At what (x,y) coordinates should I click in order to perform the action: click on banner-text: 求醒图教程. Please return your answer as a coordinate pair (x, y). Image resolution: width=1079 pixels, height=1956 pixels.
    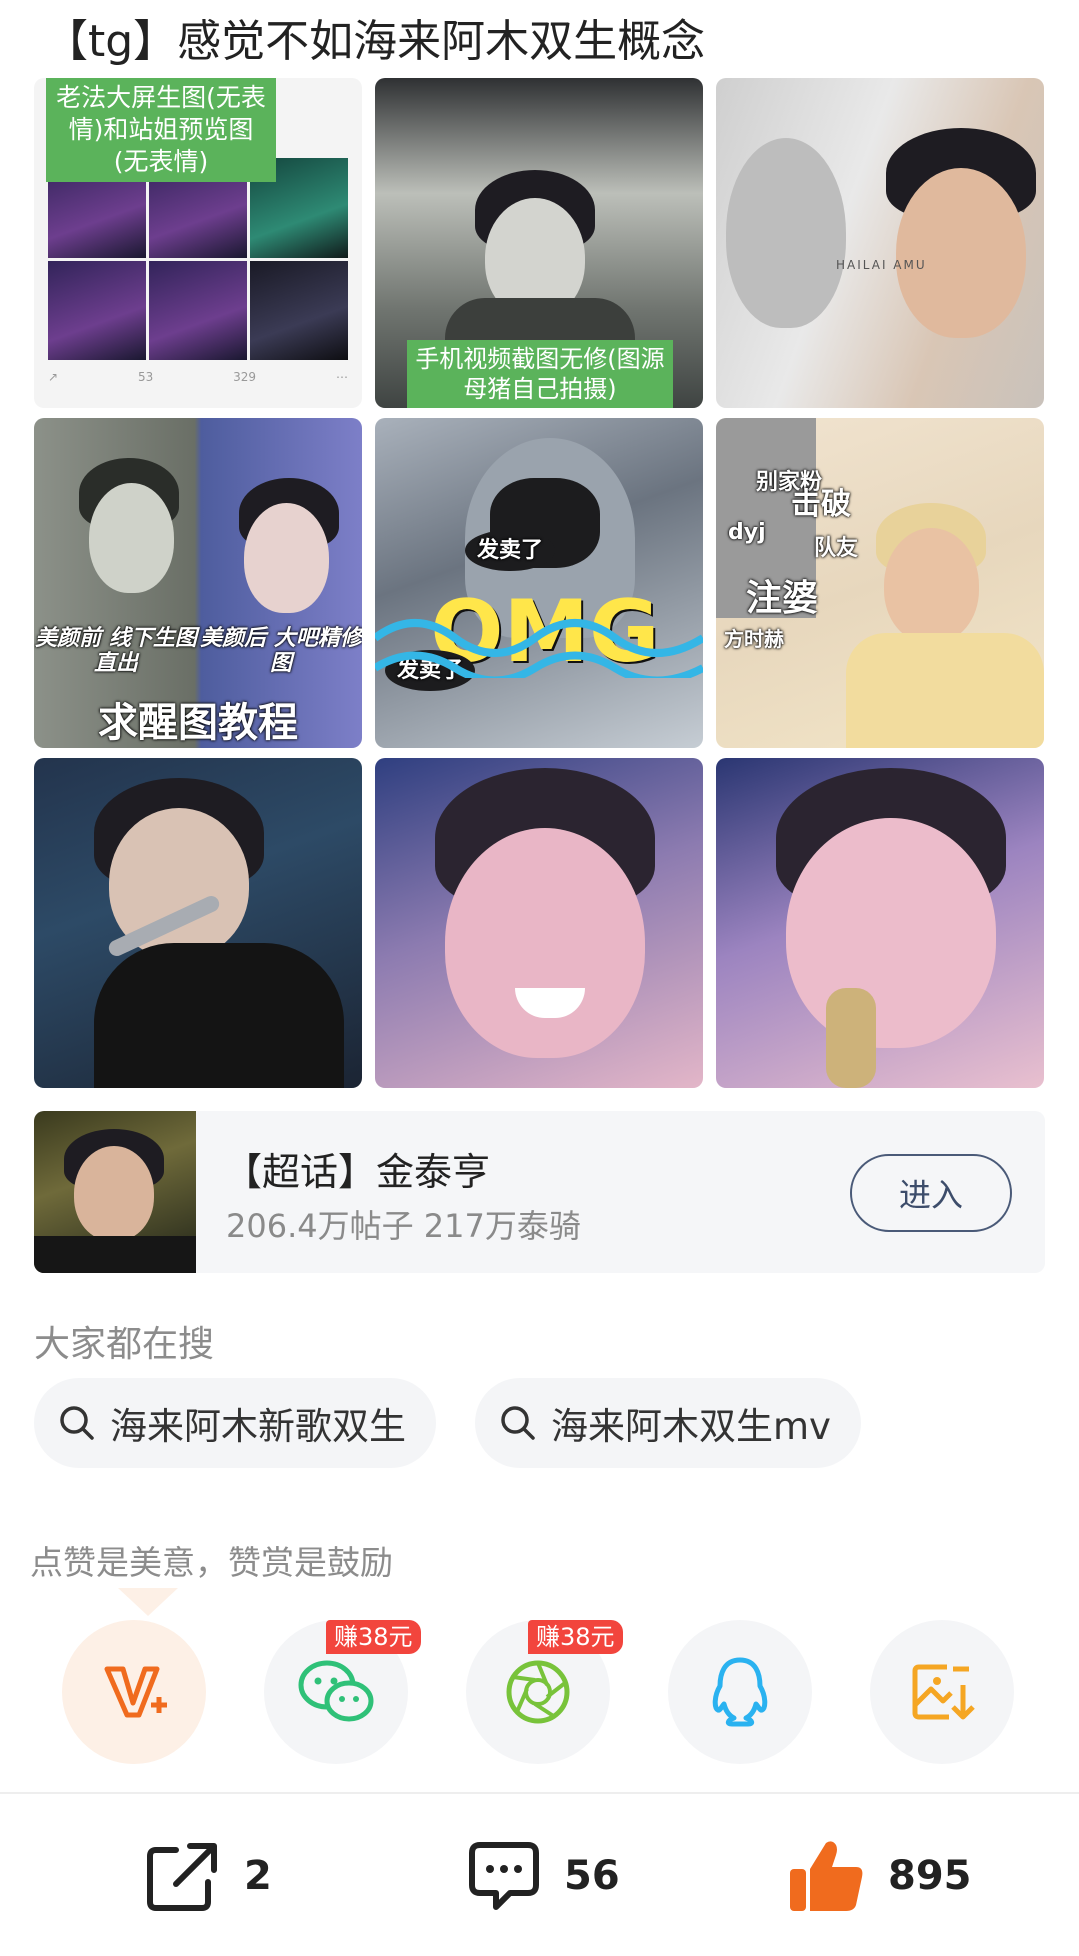
    Looking at the image, I should click on (198, 723).